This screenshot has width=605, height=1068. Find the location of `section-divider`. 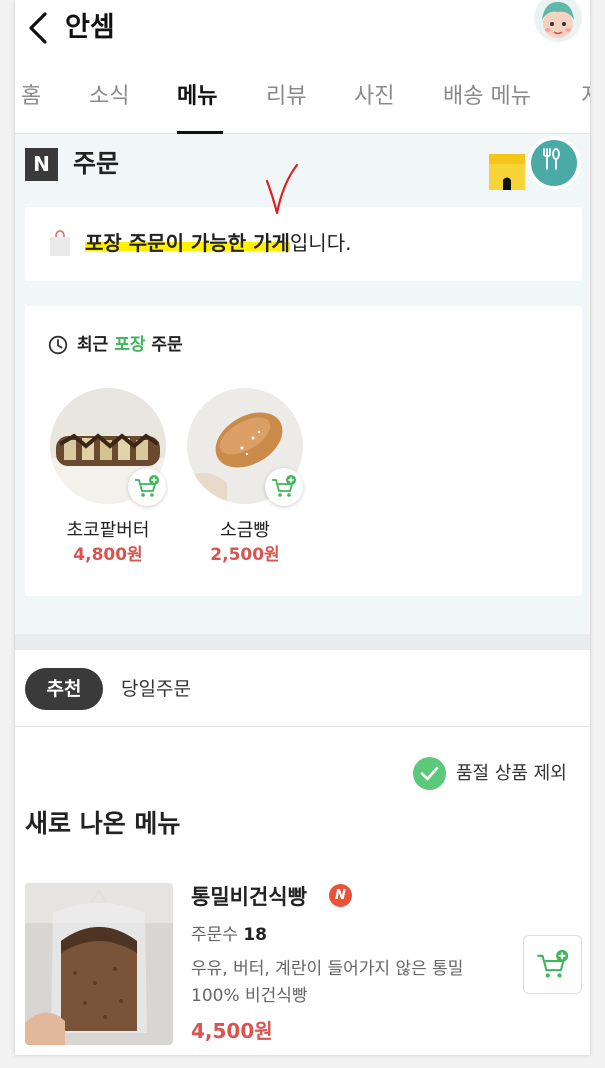

section-divider is located at coordinates (302, 642).